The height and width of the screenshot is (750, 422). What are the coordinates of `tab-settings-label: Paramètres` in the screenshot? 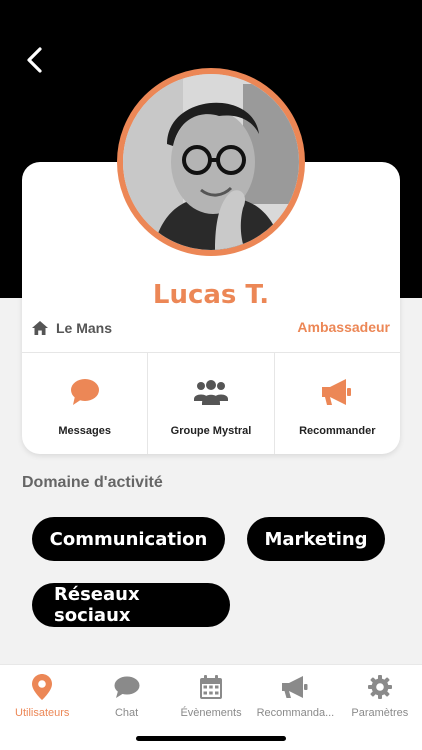 It's located at (380, 713).